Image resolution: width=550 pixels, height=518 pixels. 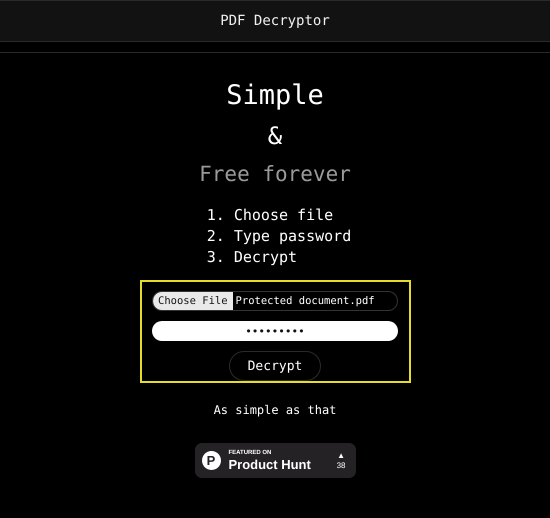 What do you see at coordinates (275, 410) in the screenshot?
I see `tagline: As simple as that` at bounding box center [275, 410].